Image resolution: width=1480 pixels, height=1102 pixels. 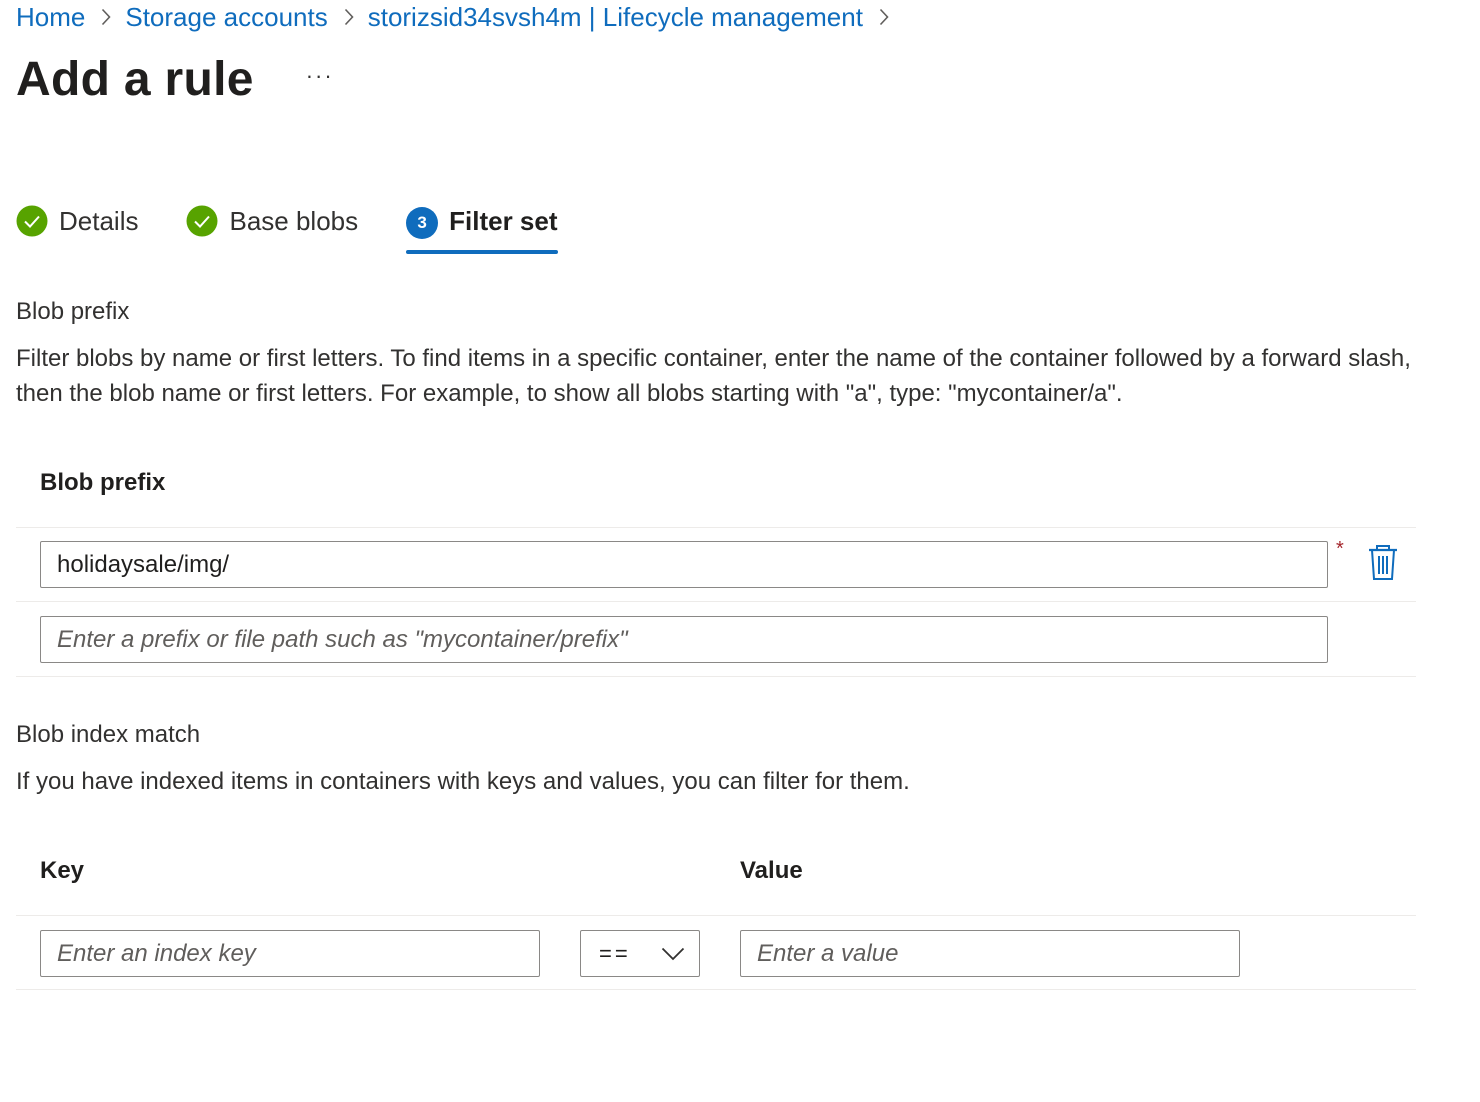 What do you see at coordinates (673, 953) in the screenshot?
I see `chevron-down-icon` at bounding box center [673, 953].